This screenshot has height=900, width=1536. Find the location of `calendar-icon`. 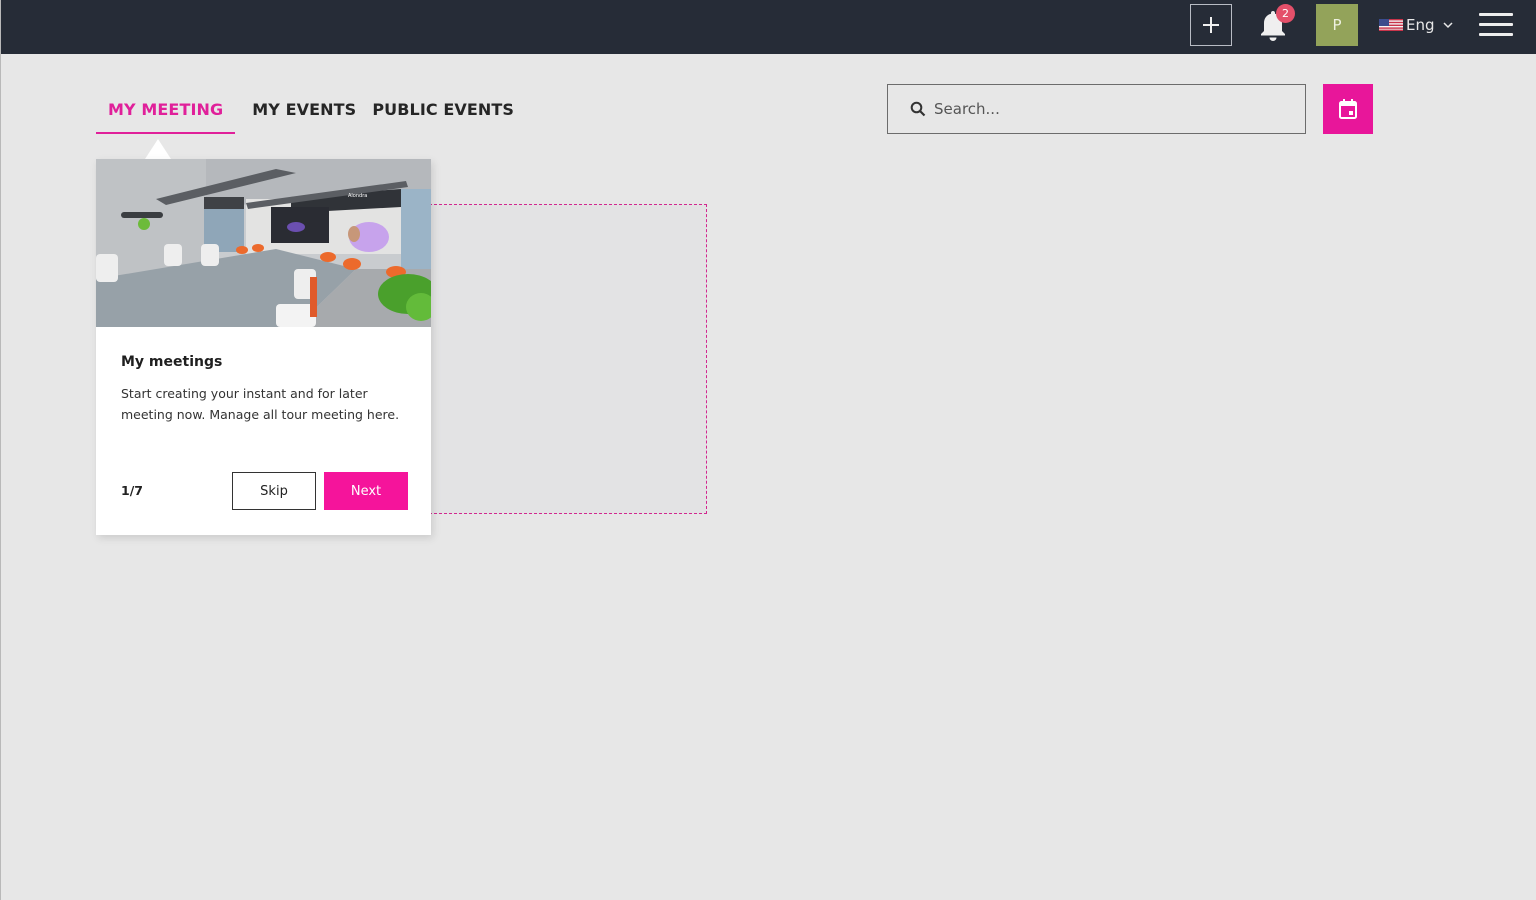

calendar-icon is located at coordinates (1348, 109).